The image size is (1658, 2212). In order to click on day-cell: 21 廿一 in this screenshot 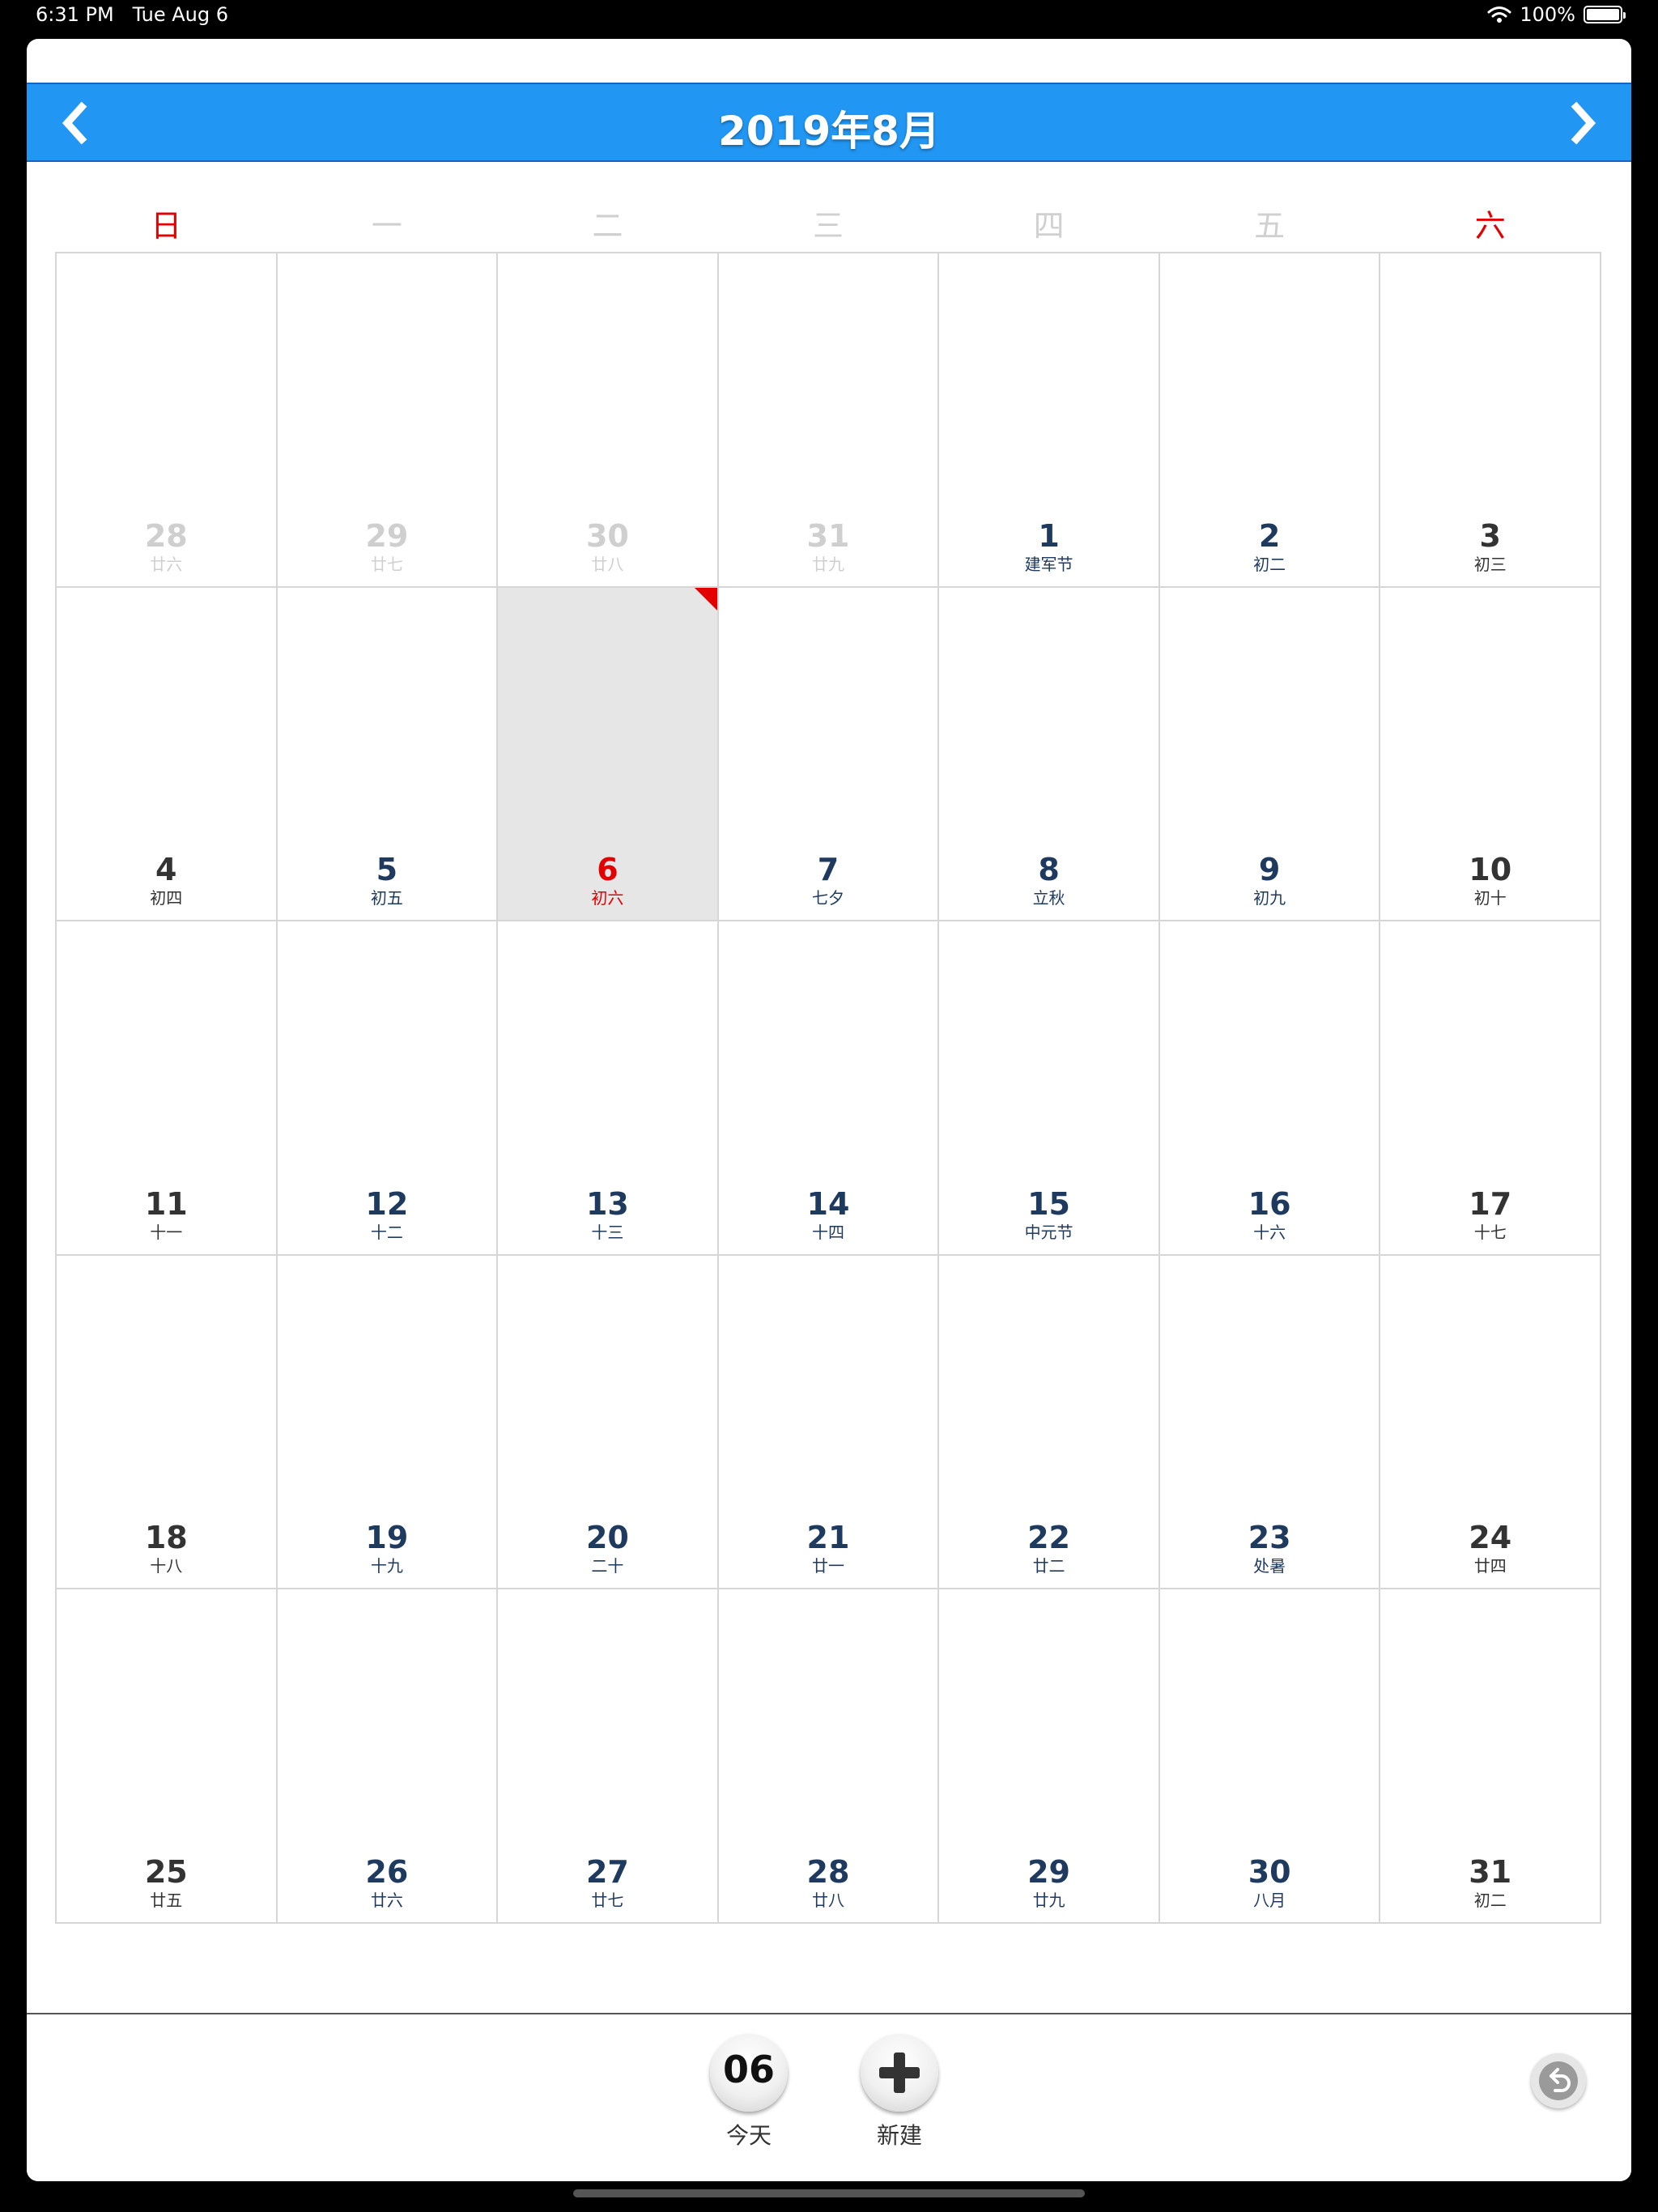, I will do `click(829, 1423)`.